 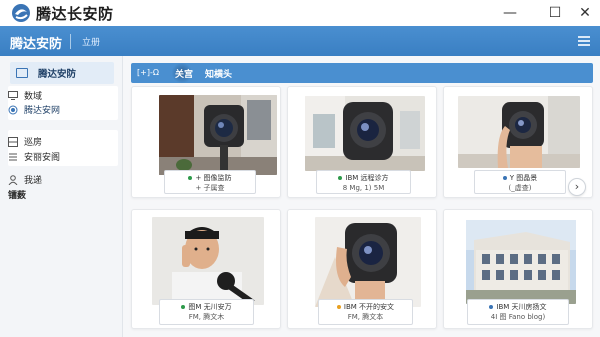 I want to click on grid-box-icon, so click(x=13, y=141).